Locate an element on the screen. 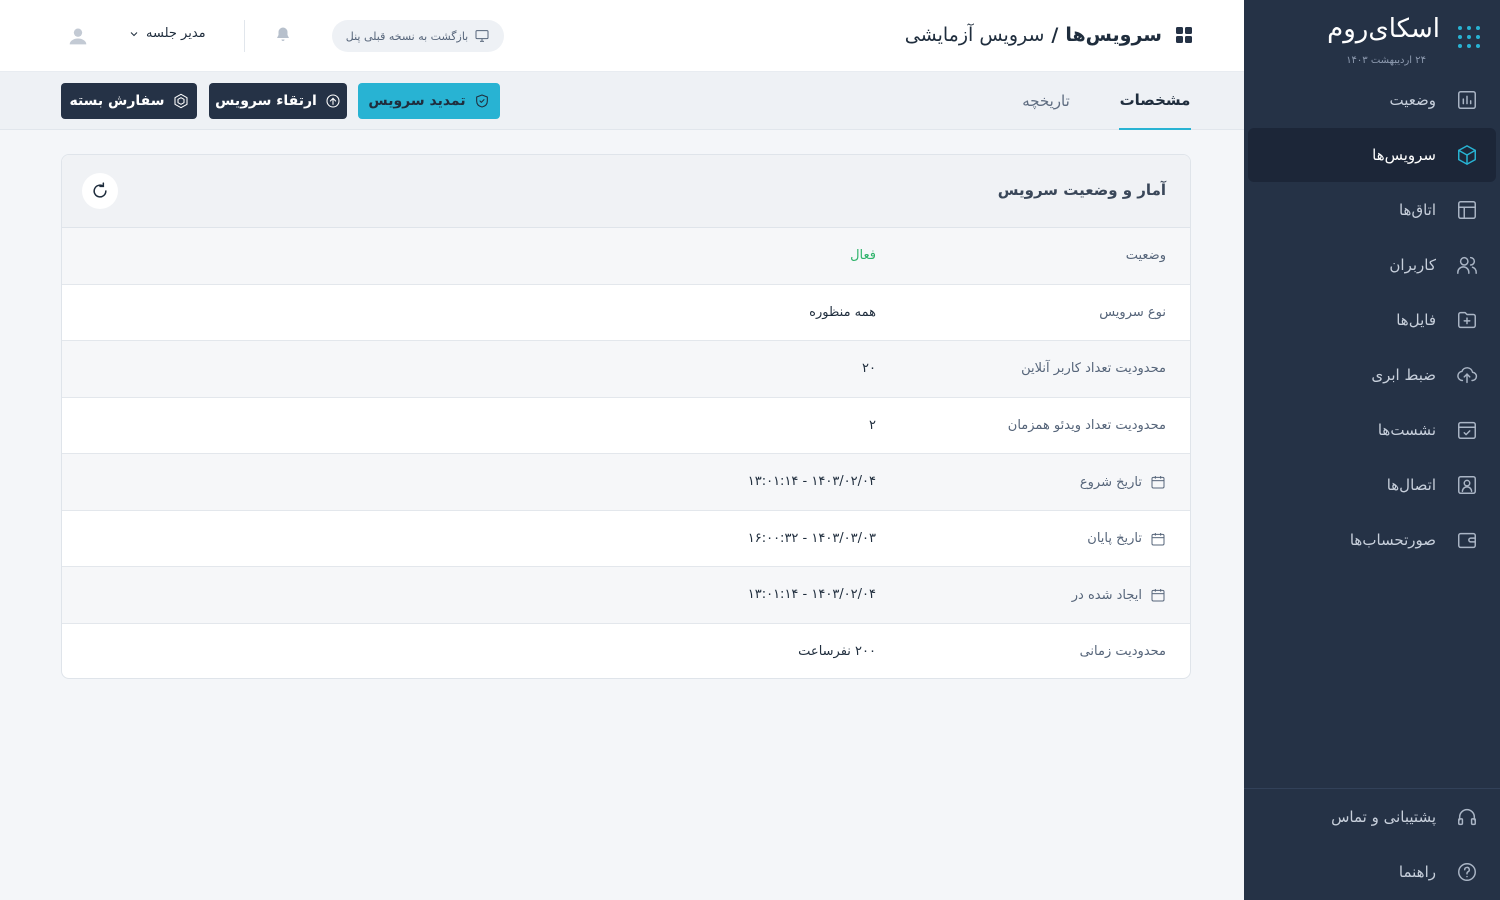 The width and height of the screenshot is (1500, 900). old-panel-button: بازگشت به نسخه قبلی پنل is located at coordinates (418, 36).